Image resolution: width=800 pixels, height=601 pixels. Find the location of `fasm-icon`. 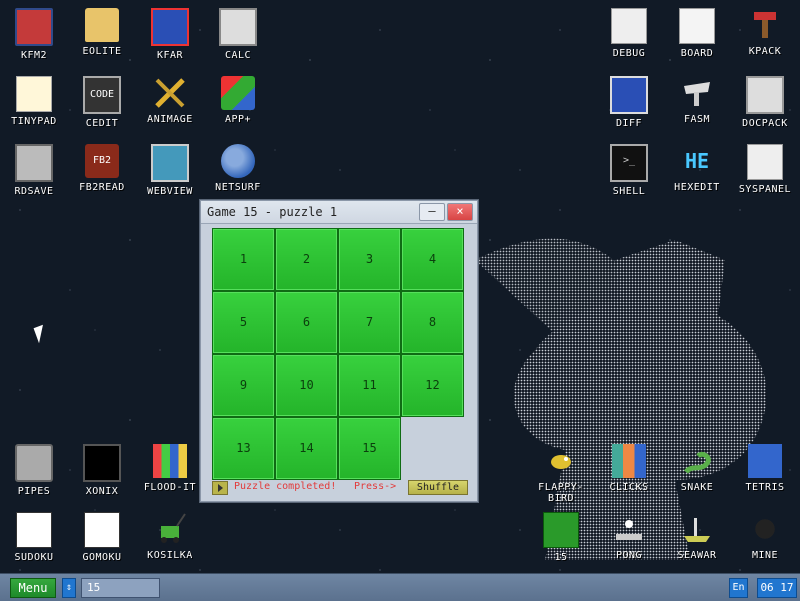

fasm-icon is located at coordinates (697, 93).